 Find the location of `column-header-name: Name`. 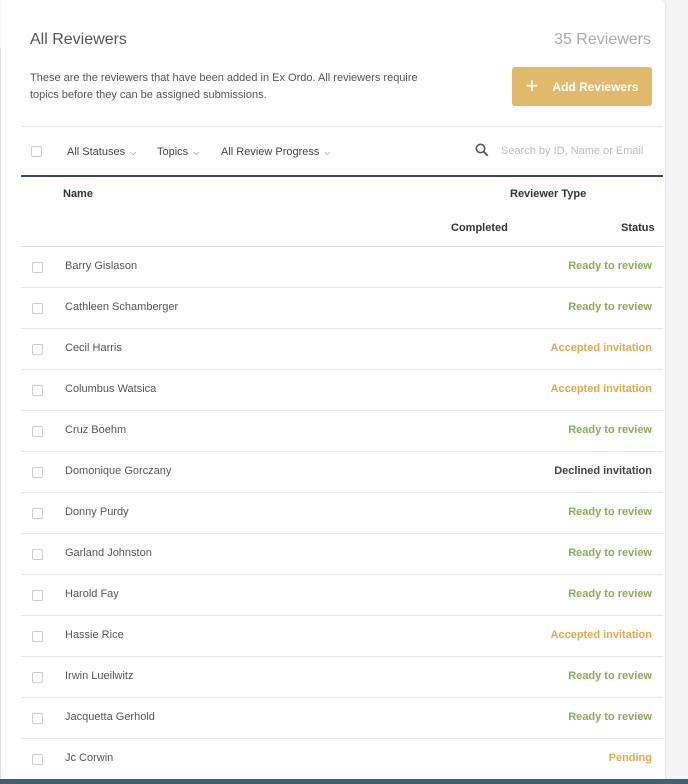

column-header-name: Name is located at coordinates (78, 194).